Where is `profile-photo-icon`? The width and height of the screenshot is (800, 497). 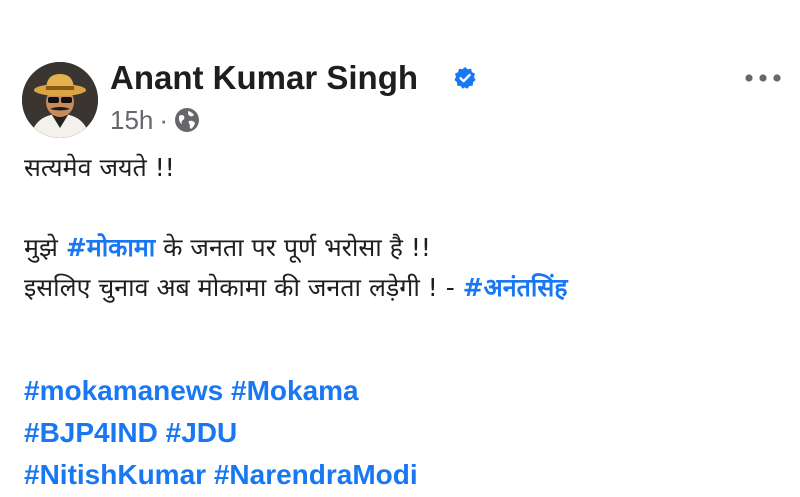
profile-photo-icon is located at coordinates (60, 100).